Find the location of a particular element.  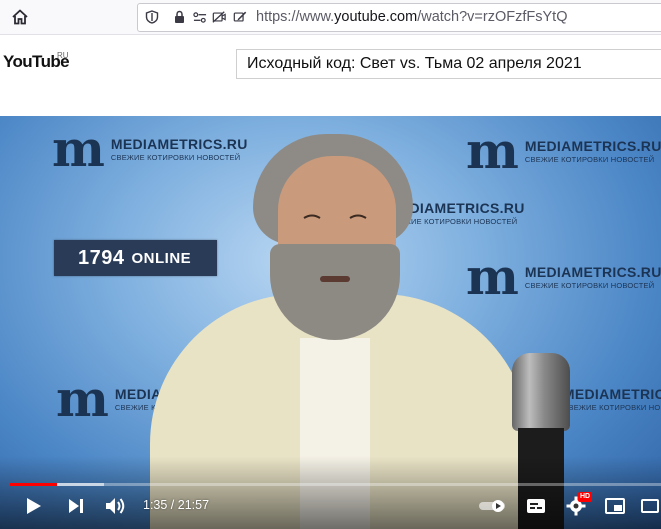

url-host: youtube.com is located at coordinates (376, 17).